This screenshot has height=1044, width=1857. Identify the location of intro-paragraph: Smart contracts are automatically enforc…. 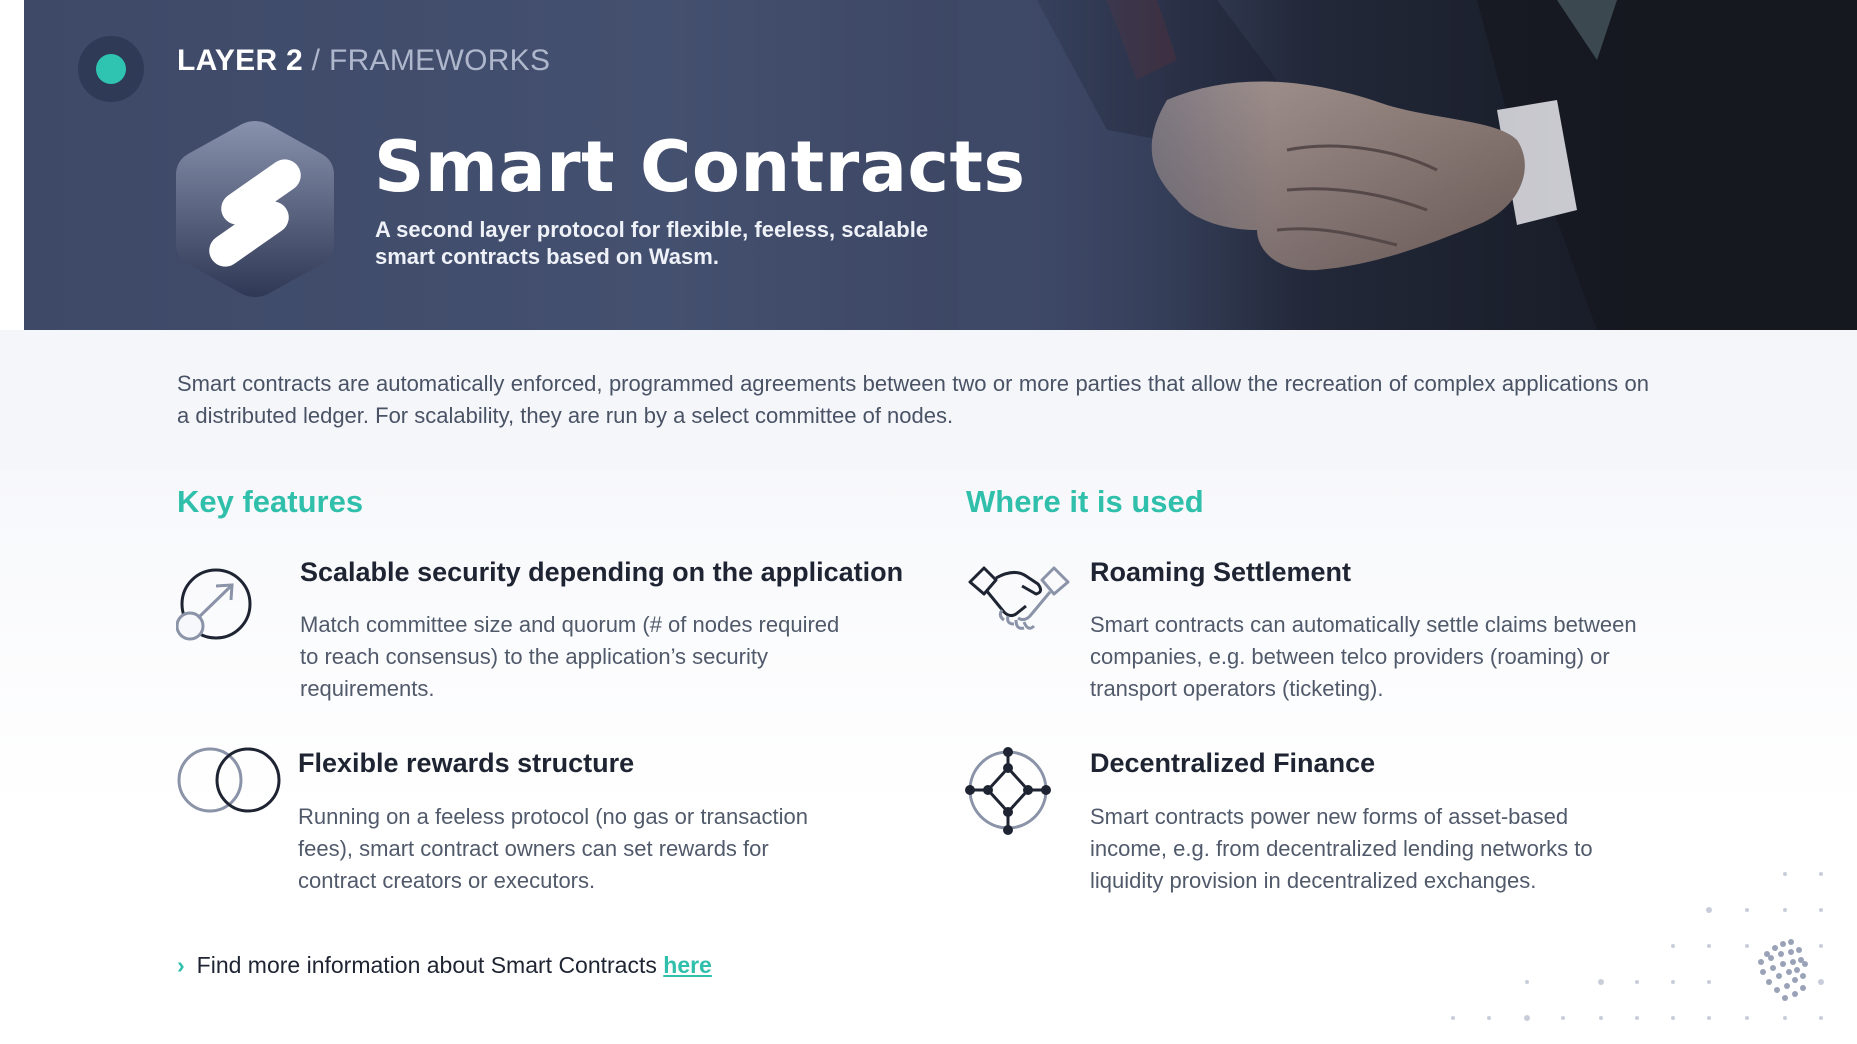
(913, 399).